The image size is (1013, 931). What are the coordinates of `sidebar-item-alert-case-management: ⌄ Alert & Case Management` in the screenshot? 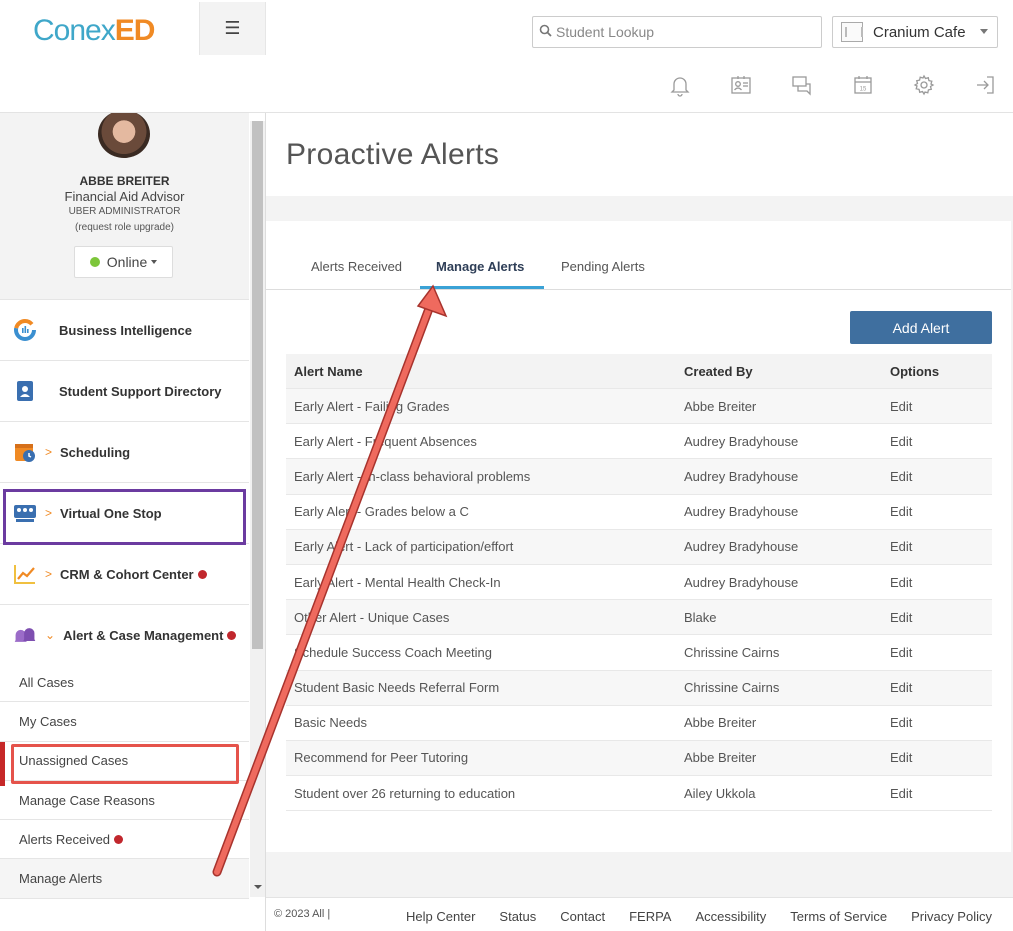 It's located at (124, 634).